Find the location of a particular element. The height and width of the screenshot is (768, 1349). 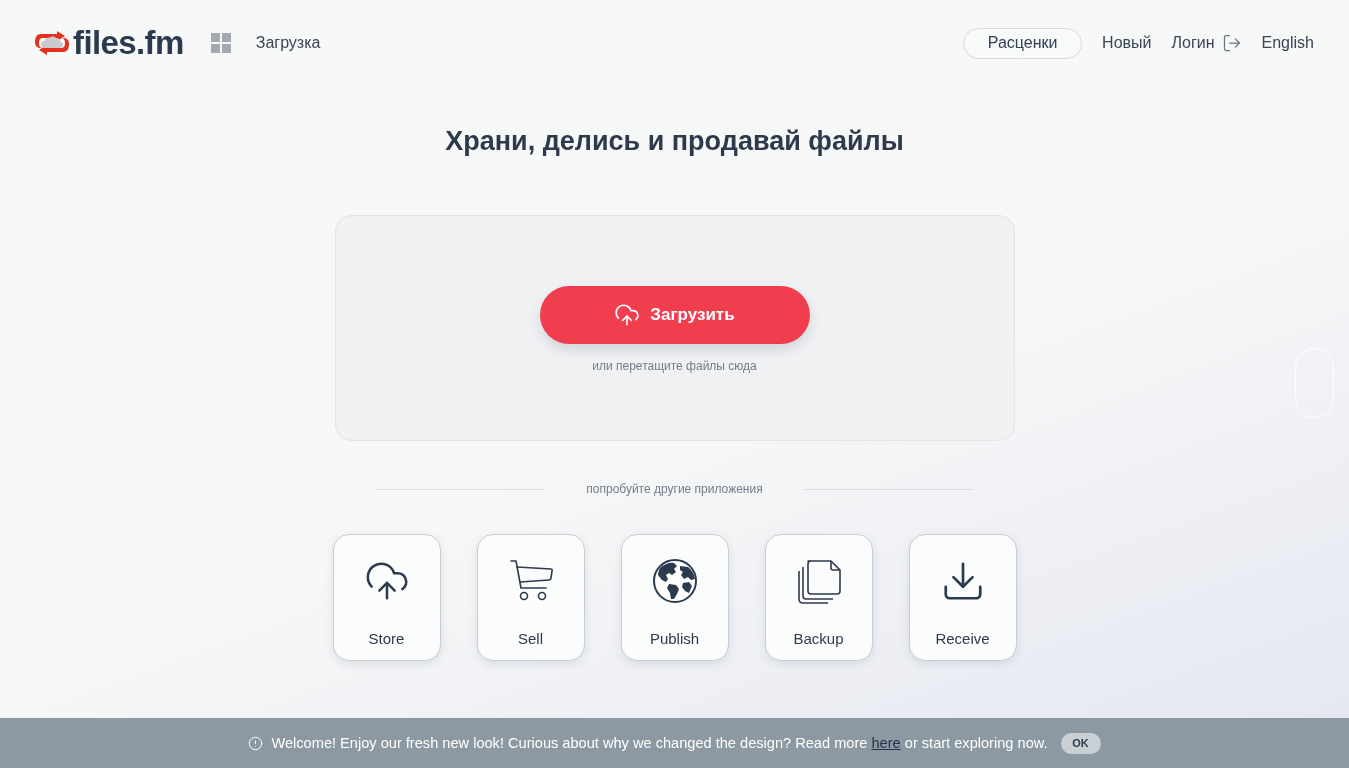

ok-button: OK is located at coordinates (1080, 743).